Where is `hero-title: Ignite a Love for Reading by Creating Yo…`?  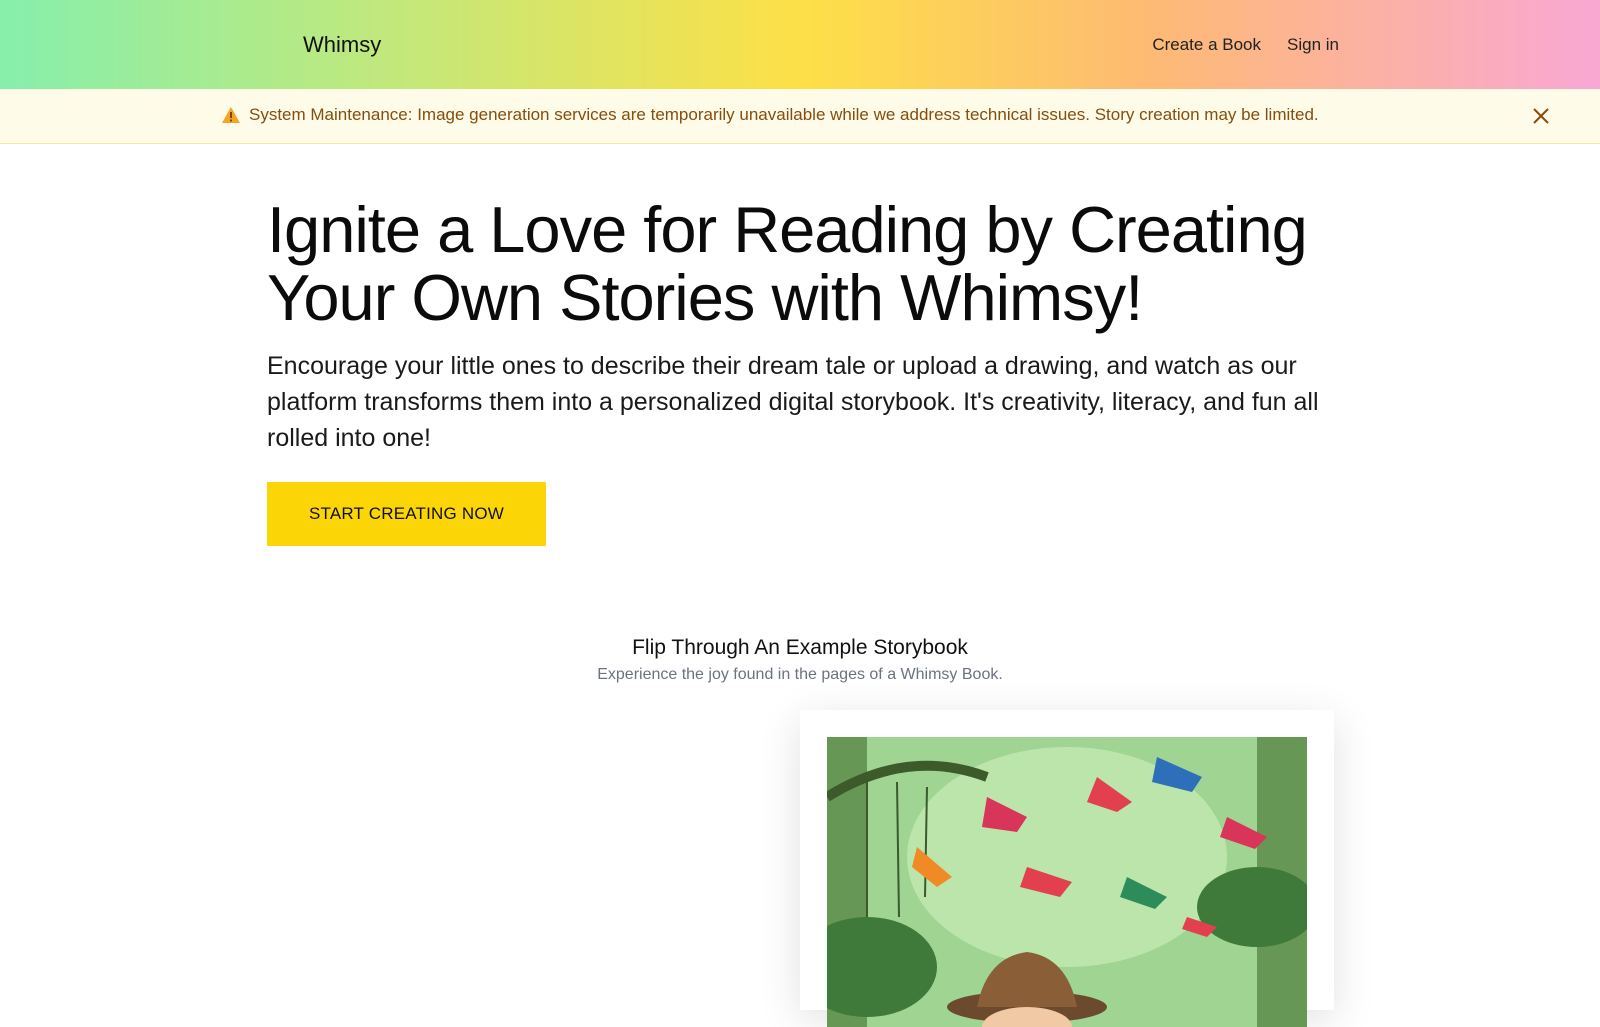
hero-title: Ignite a Love for Reading by Creating Yo… is located at coordinates (787, 263).